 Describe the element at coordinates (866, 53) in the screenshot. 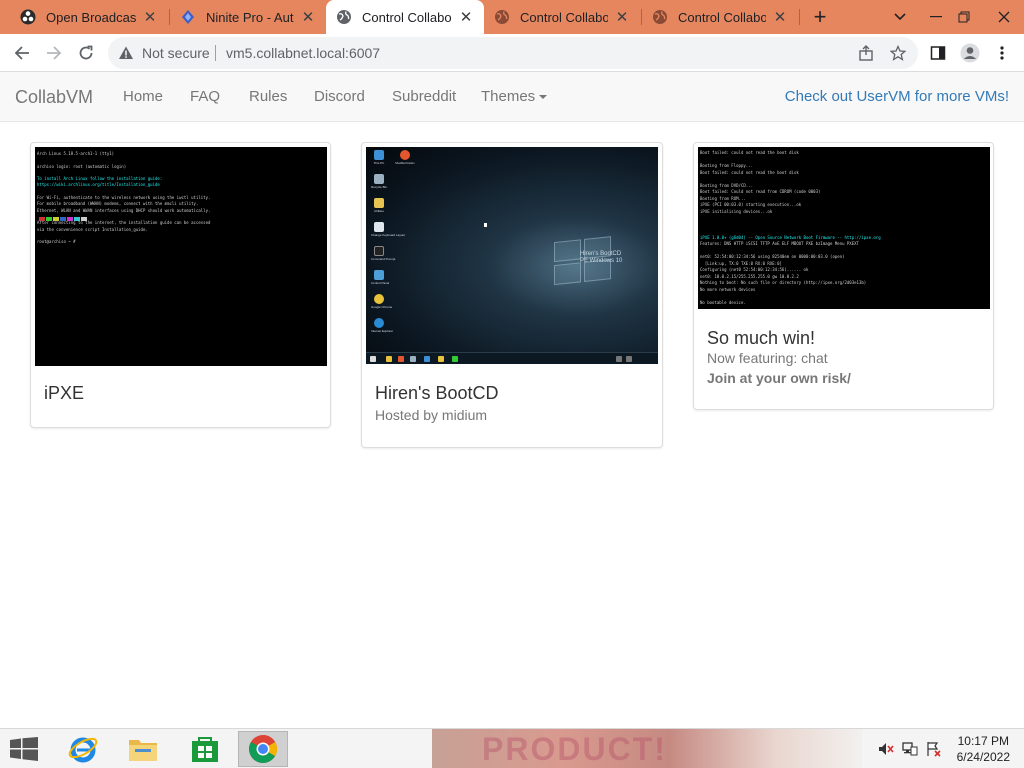

I see `share-icon` at that location.